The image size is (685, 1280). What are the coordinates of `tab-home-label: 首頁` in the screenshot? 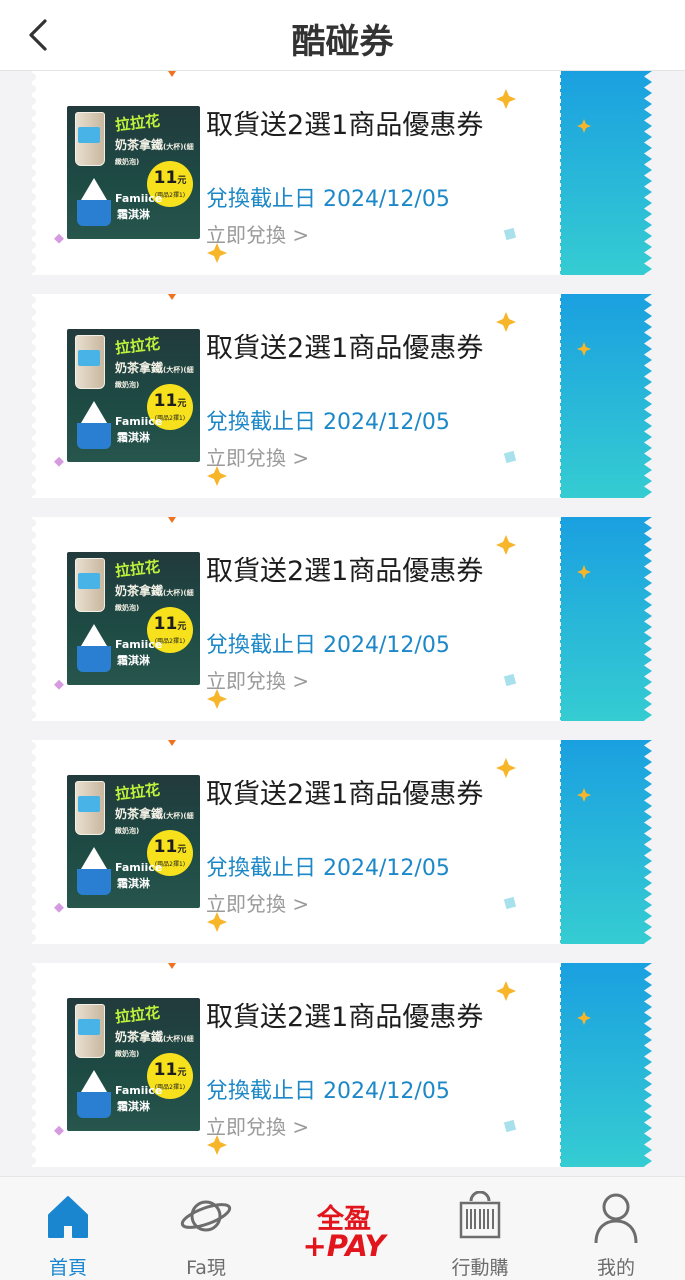 It's located at (67, 1268).